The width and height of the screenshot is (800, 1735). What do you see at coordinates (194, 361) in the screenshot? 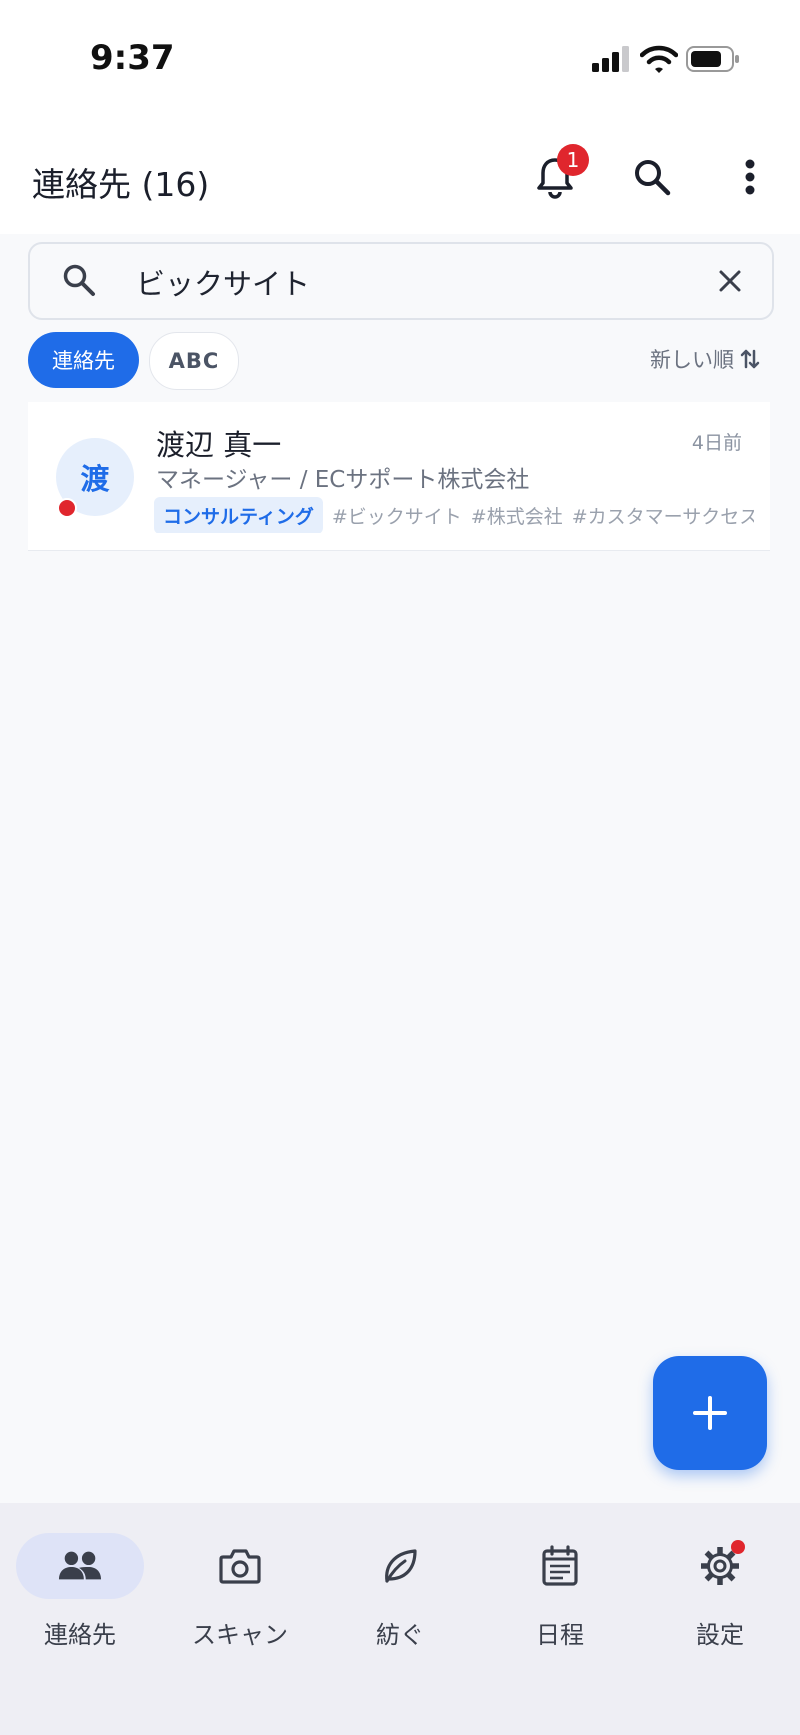
I see `filter-chip-abc: ABC` at bounding box center [194, 361].